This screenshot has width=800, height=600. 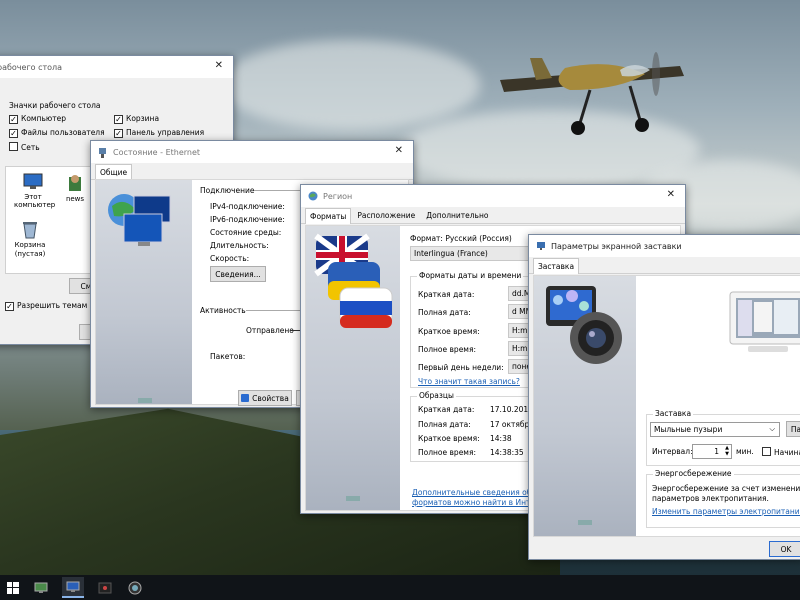 What do you see at coordinates (764, 321) in the screenshot?
I see `monitor-preview` at bounding box center [764, 321].